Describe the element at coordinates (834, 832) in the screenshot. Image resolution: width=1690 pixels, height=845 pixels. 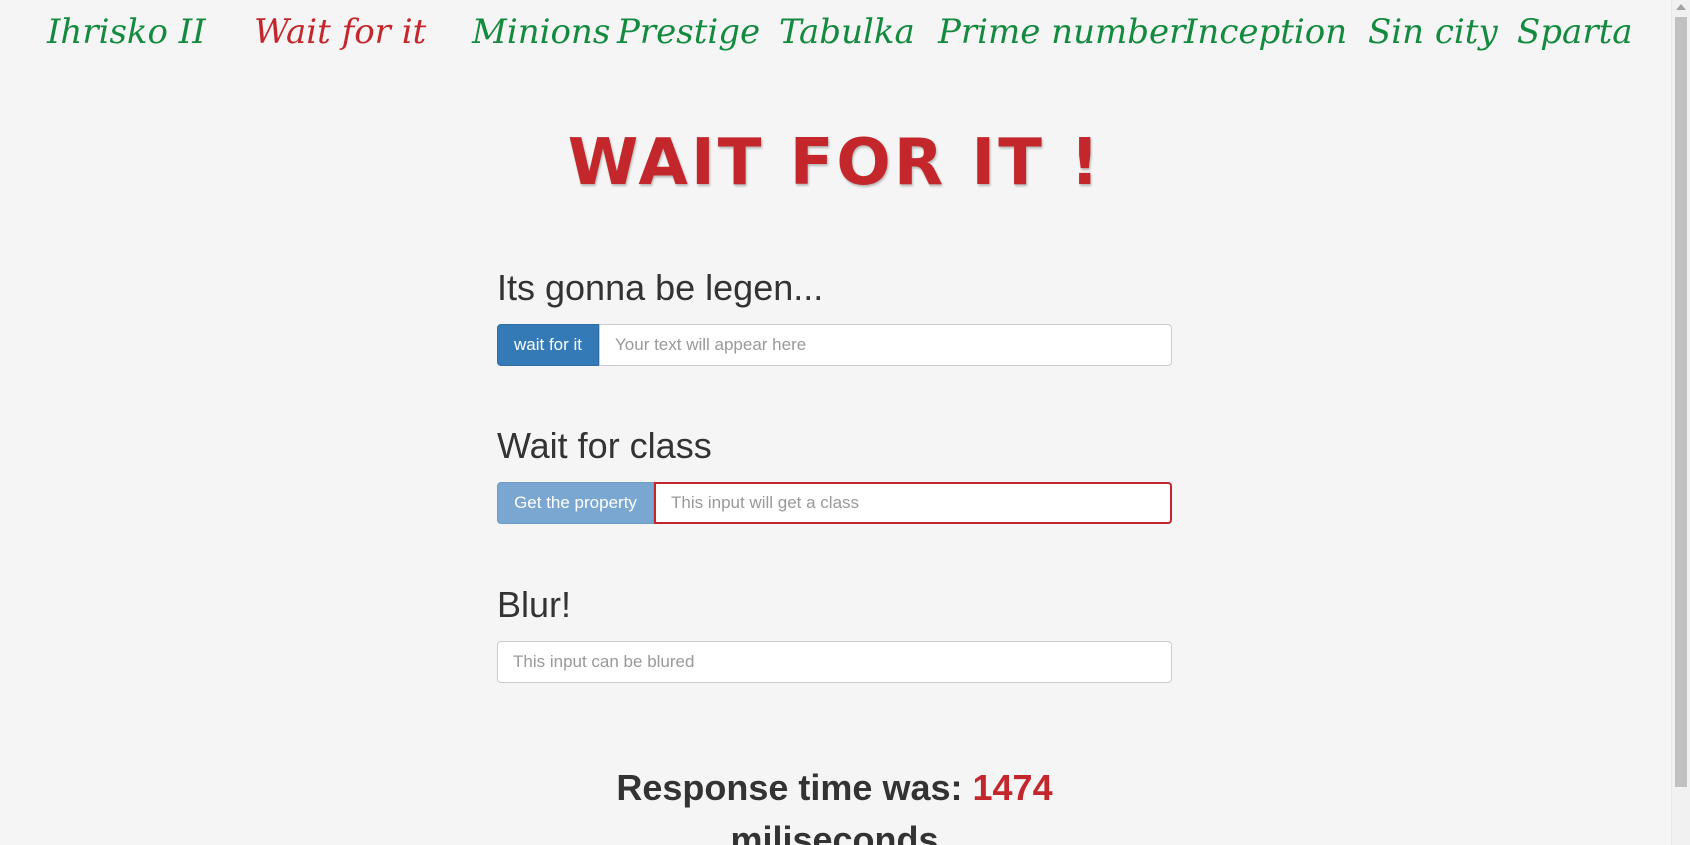
I see `response-suffix: miliseconds` at that location.